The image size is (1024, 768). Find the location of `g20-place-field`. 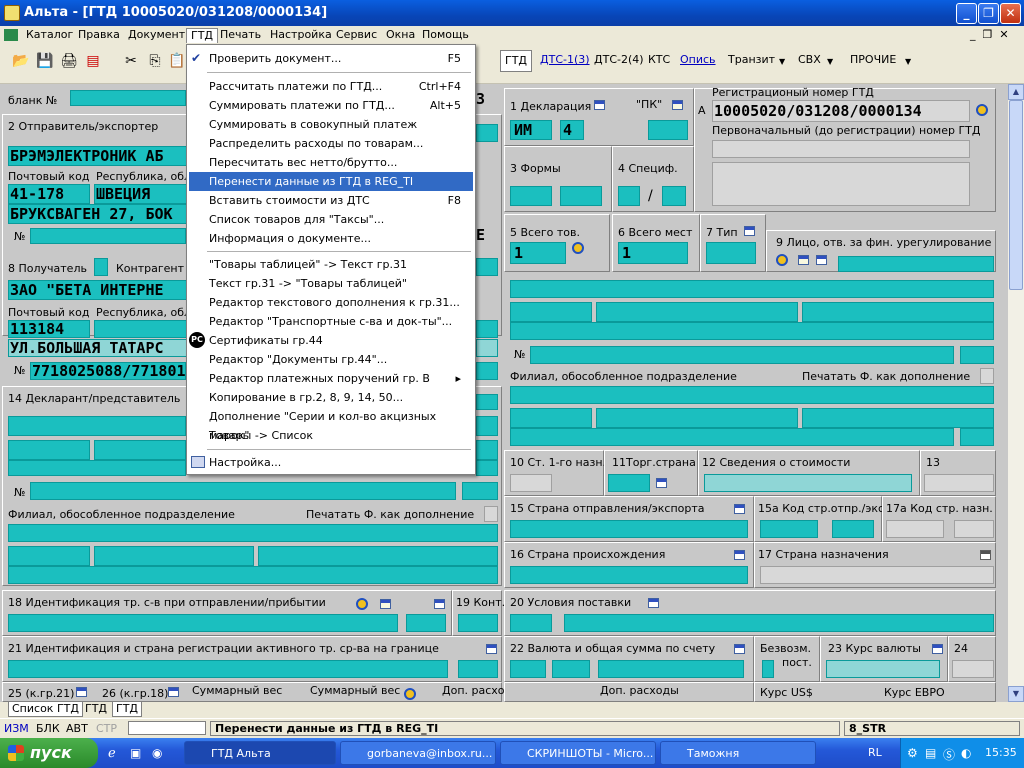

g20-place-field is located at coordinates (779, 623).